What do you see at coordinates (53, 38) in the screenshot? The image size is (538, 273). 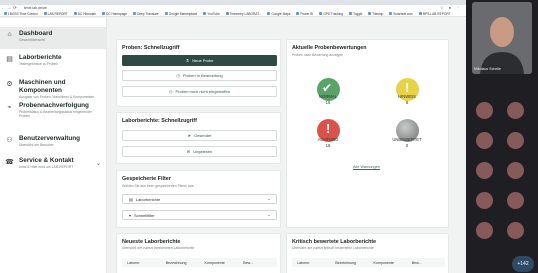 I see `sidebar-item-dashboard: ⌂ Dashboard Gesamtübersicht` at bounding box center [53, 38].